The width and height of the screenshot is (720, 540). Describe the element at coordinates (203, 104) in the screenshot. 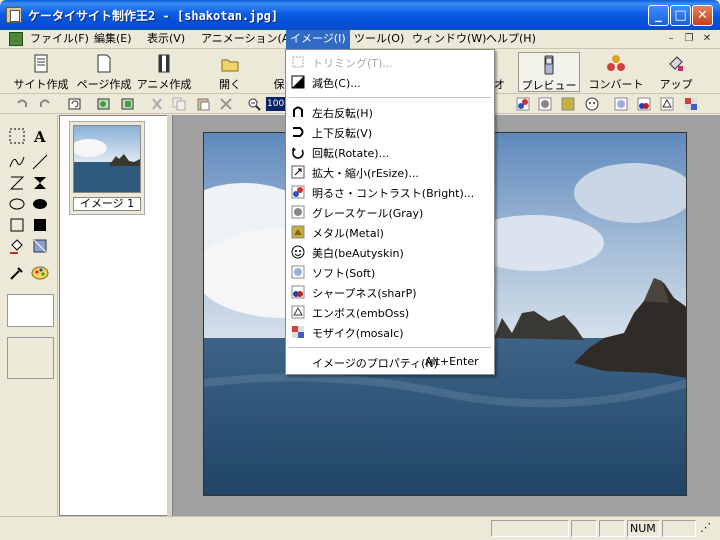

I see `paste-icon` at that location.